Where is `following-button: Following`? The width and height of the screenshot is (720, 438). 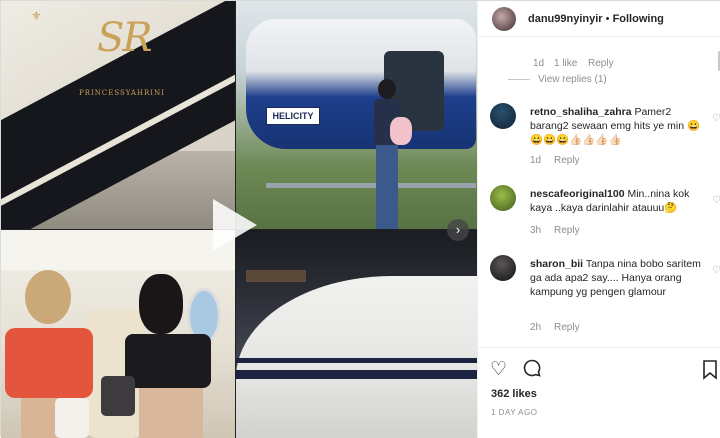
following-button: Following is located at coordinates (638, 19).